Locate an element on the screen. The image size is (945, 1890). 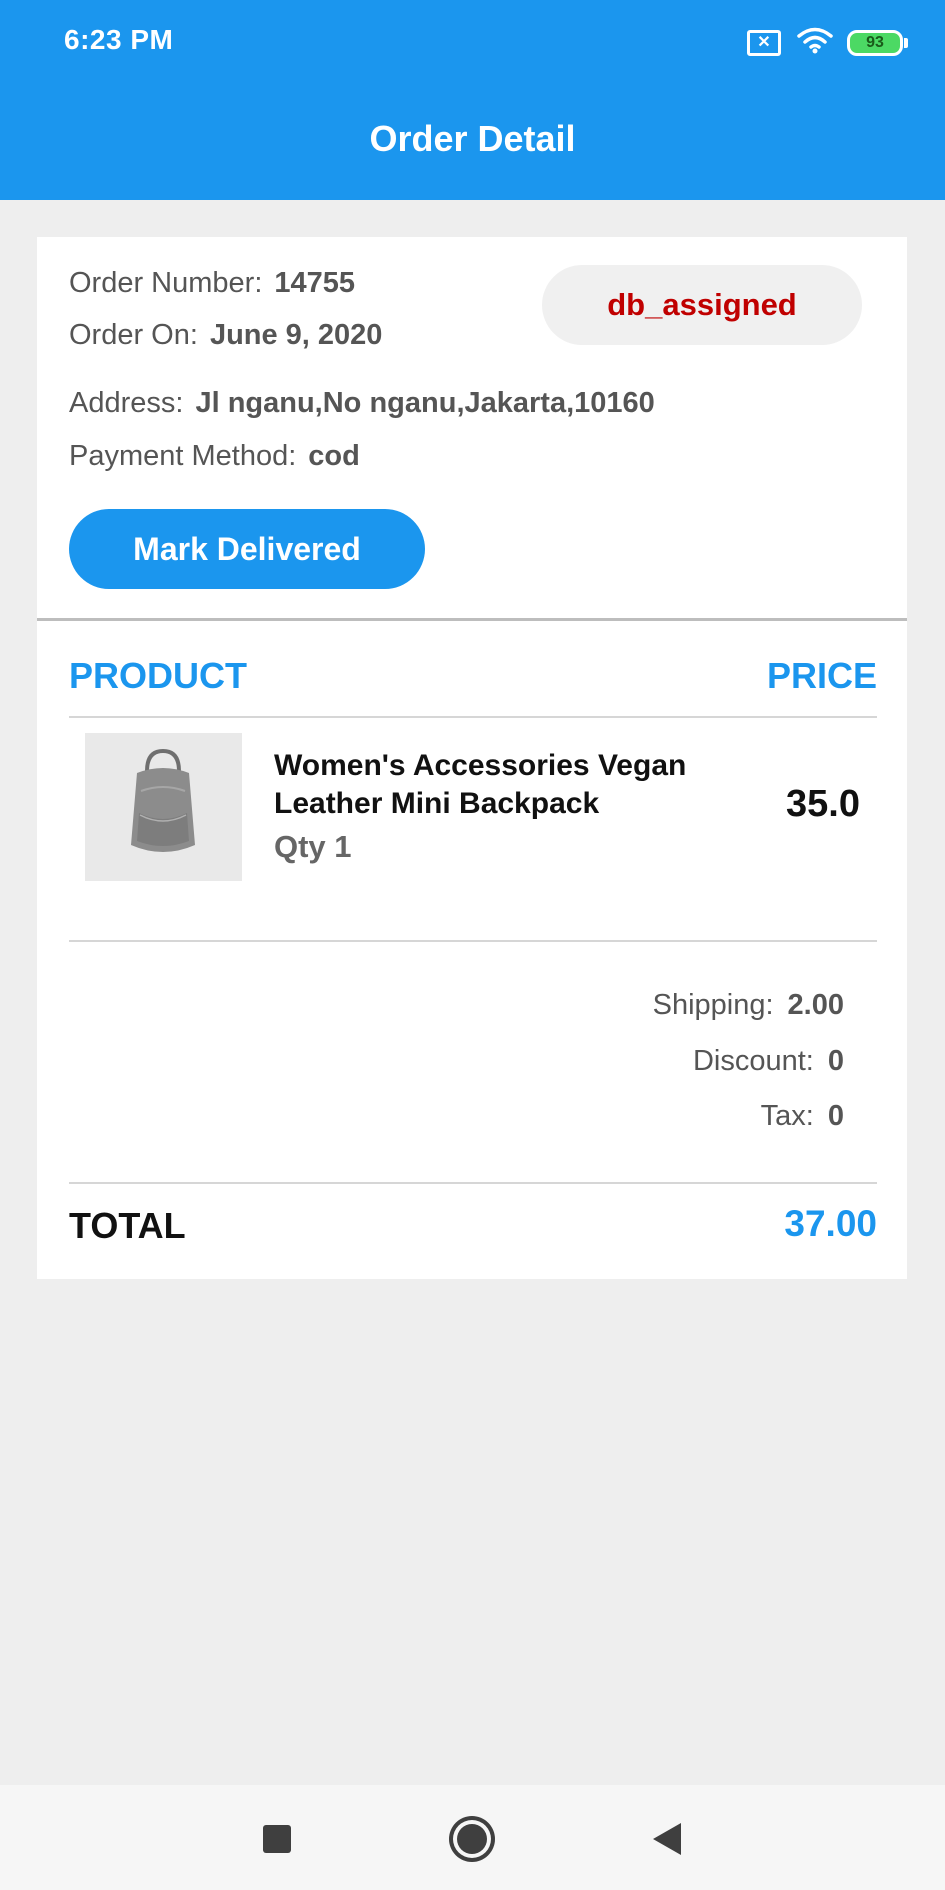
home-button is located at coordinates (472, 1839).